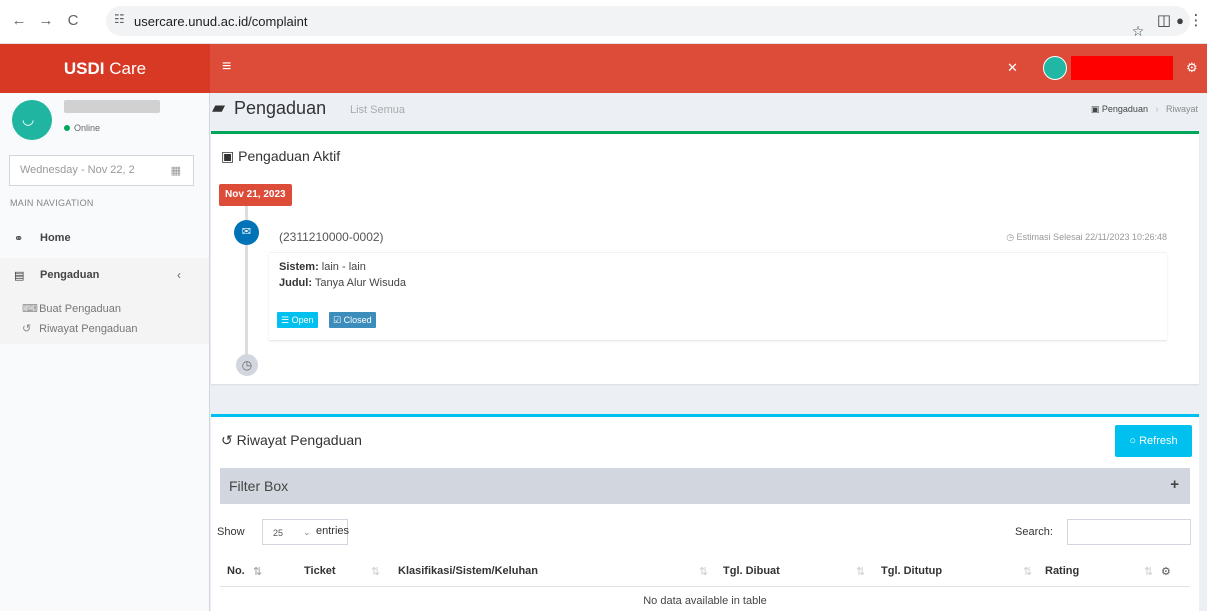  I want to click on page-title: Pengaduan, so click(280, 108).